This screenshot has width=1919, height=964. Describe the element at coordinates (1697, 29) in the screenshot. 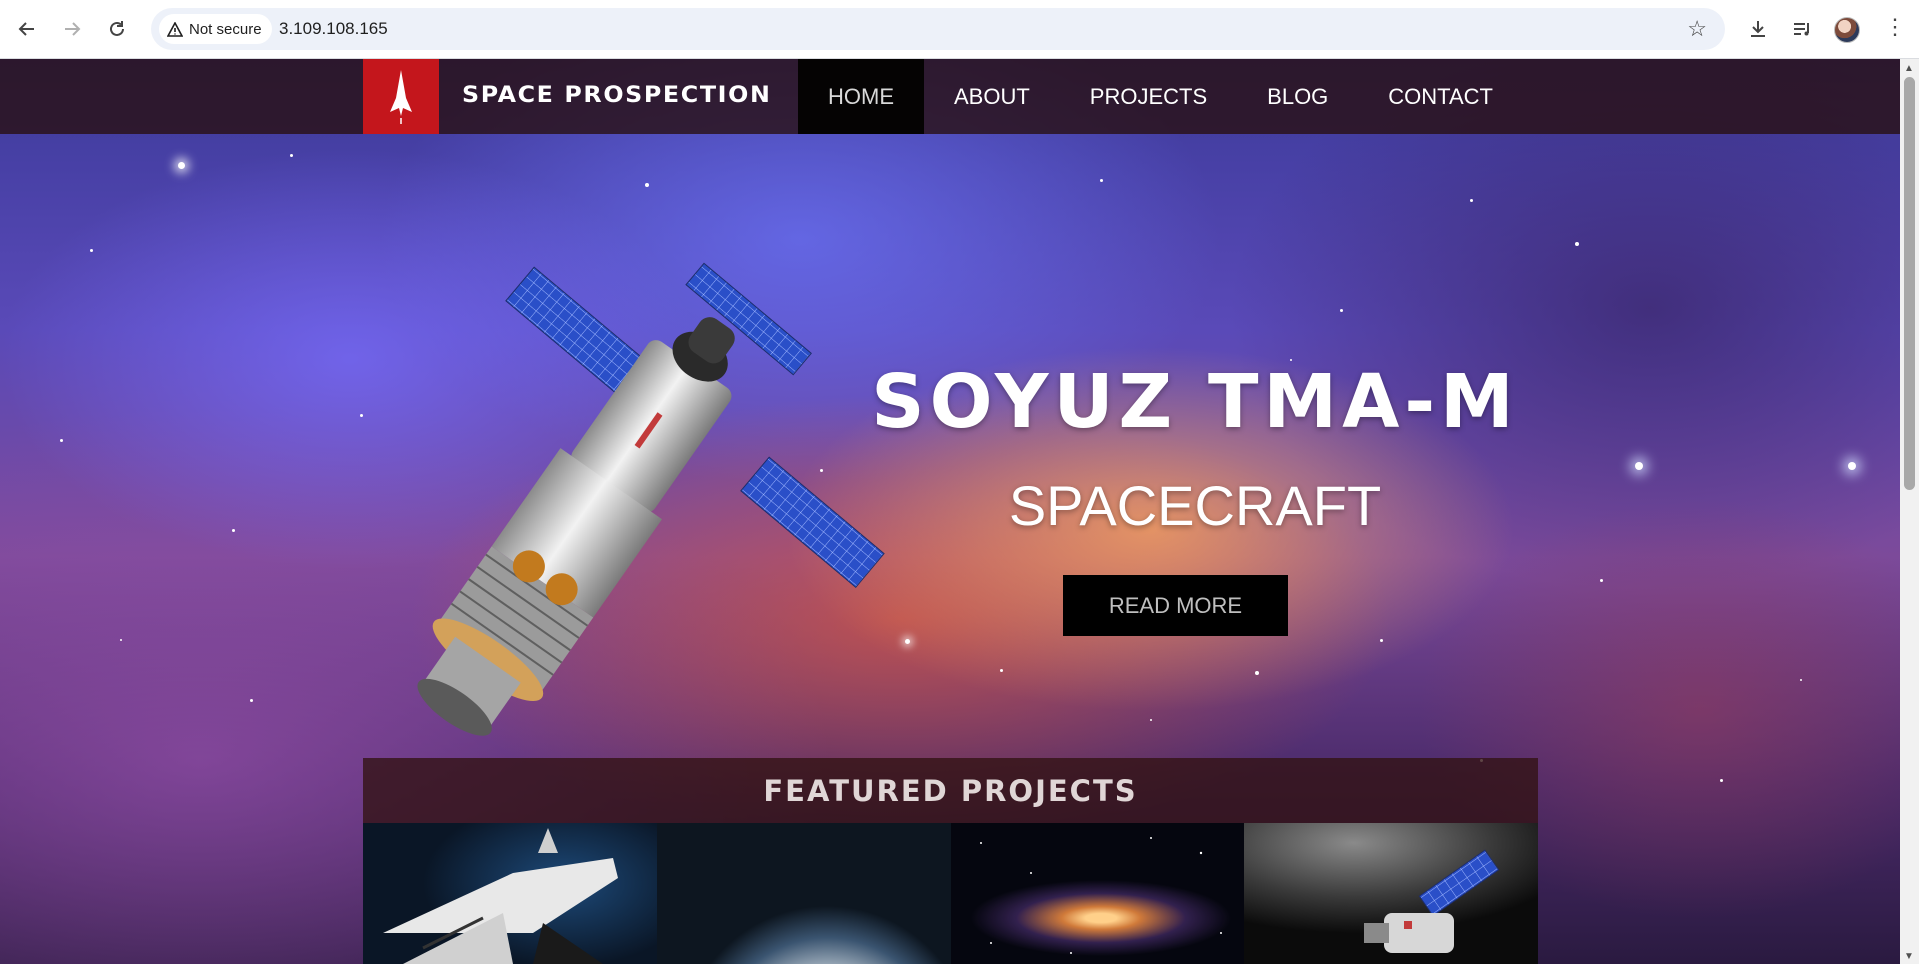

I see `bookmark-star-icon: ☆` at that location.